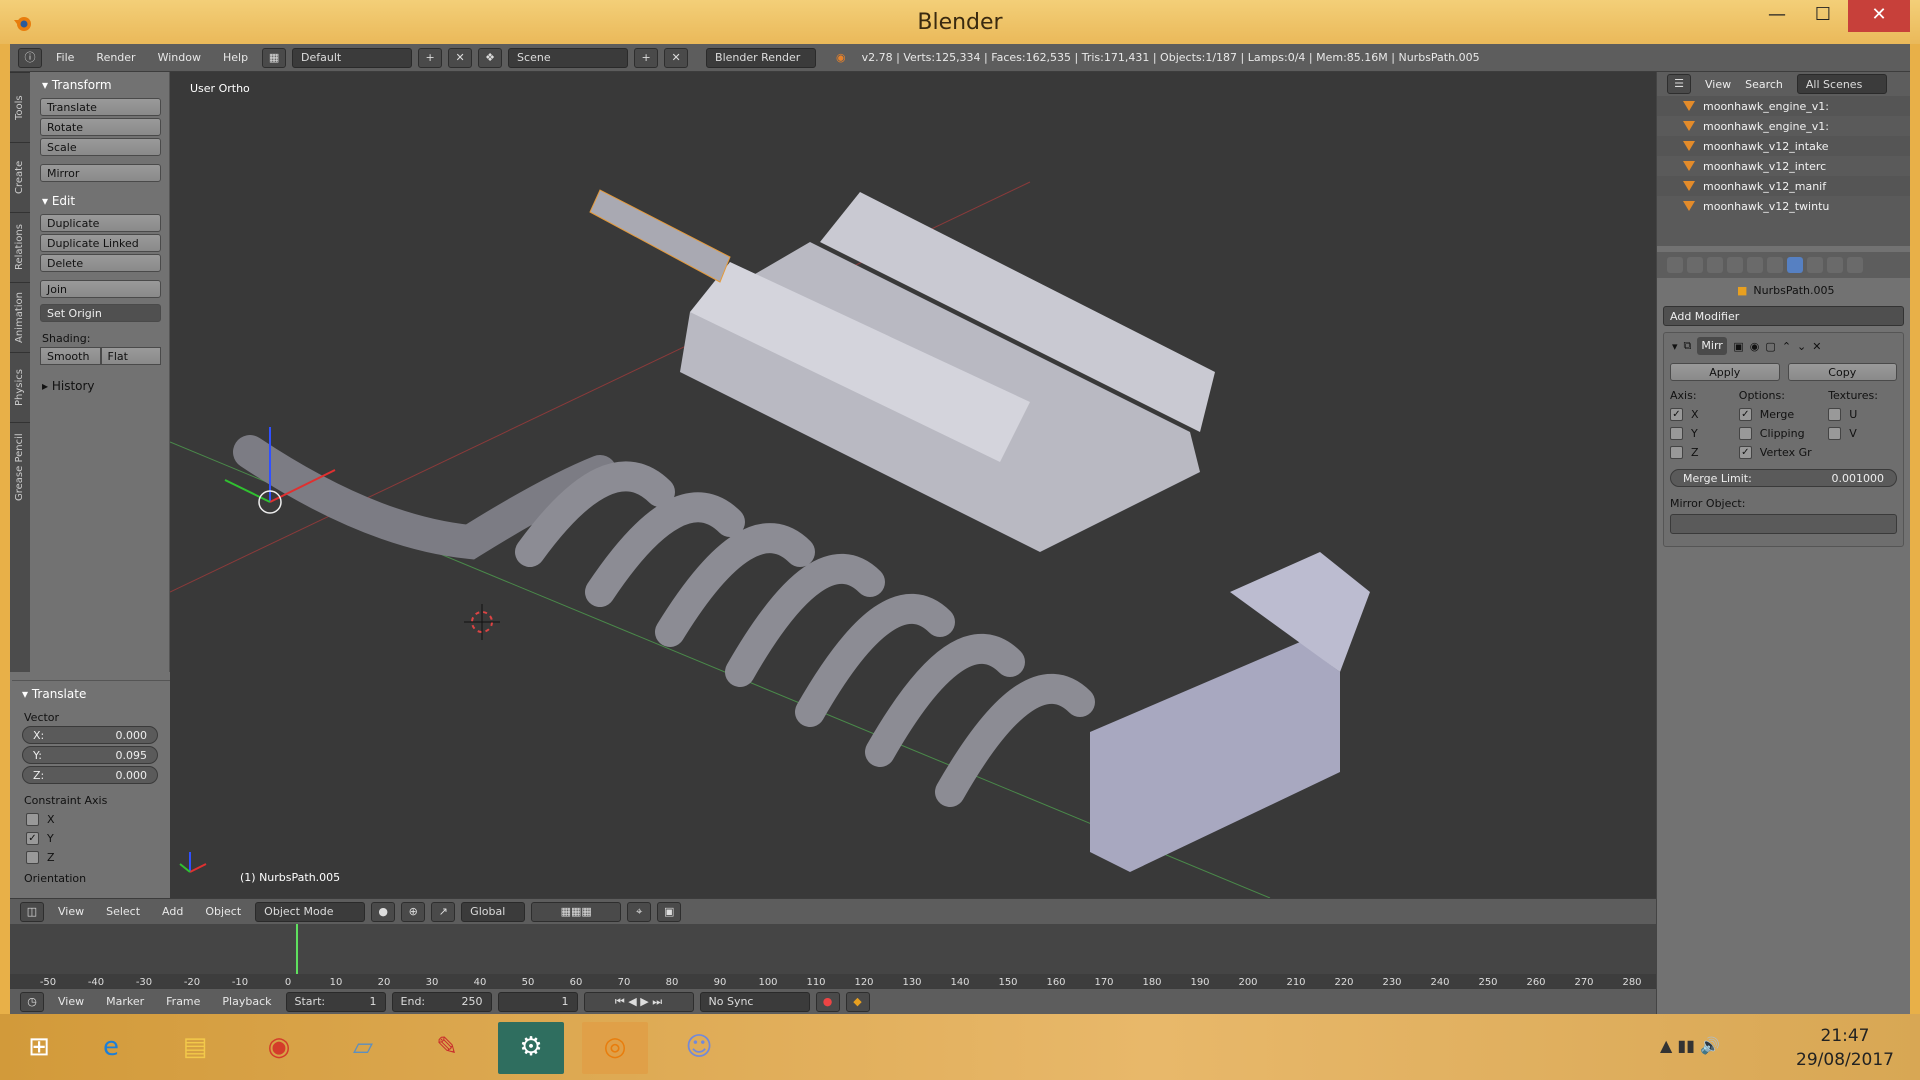 The width and height of the screenshot is (1920, 1080). What do you see at coordinates (32, 1001) in the screenshot?
I see `editor-type-timeline-icon: ◷` at bounding box center [32, 1001].